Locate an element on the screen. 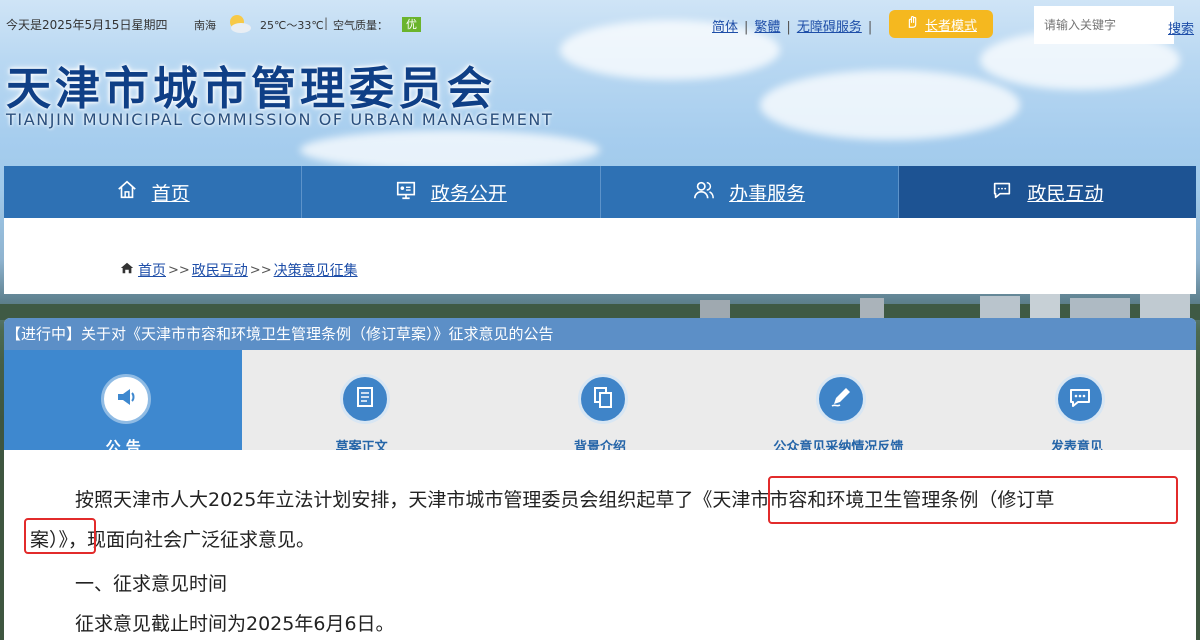  megaphone-icon is located at coordinates (126, 399).